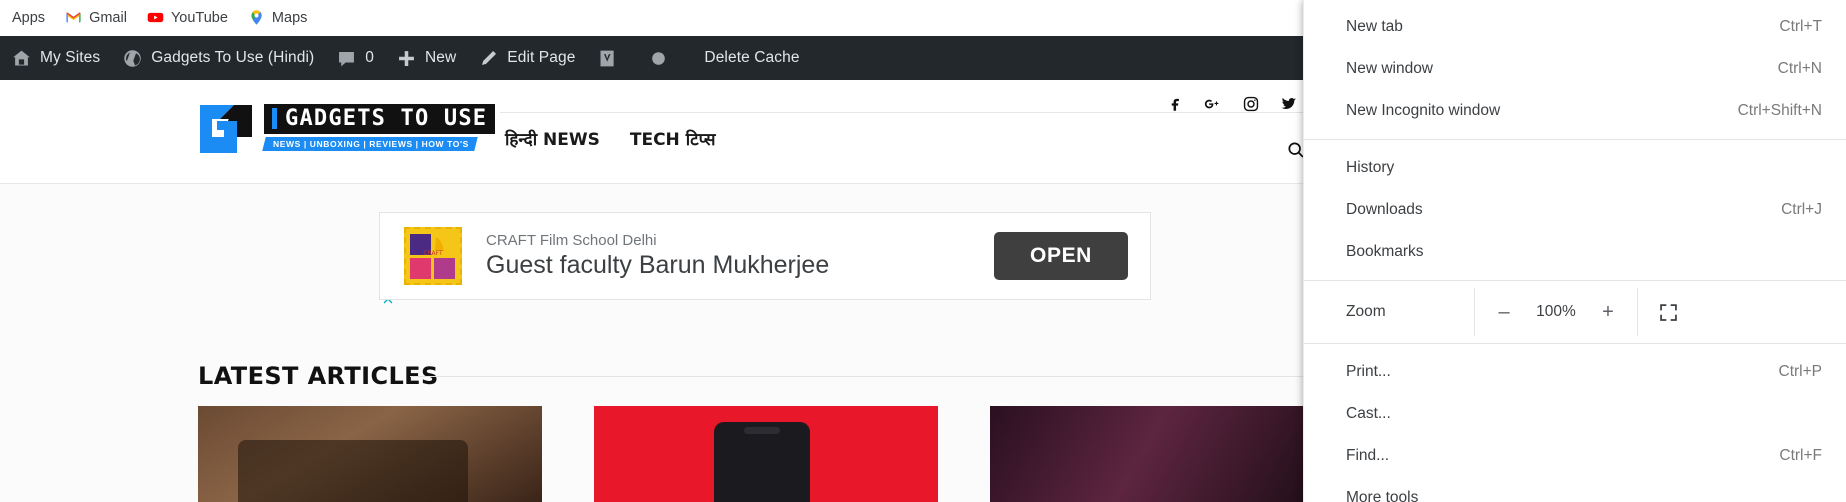 This screenshot has height=502, width=1846. Describe the element at coordinates (1575, 456) in the screenshot. I see `menu-item-find: Find... Ctrl+F` at that location.